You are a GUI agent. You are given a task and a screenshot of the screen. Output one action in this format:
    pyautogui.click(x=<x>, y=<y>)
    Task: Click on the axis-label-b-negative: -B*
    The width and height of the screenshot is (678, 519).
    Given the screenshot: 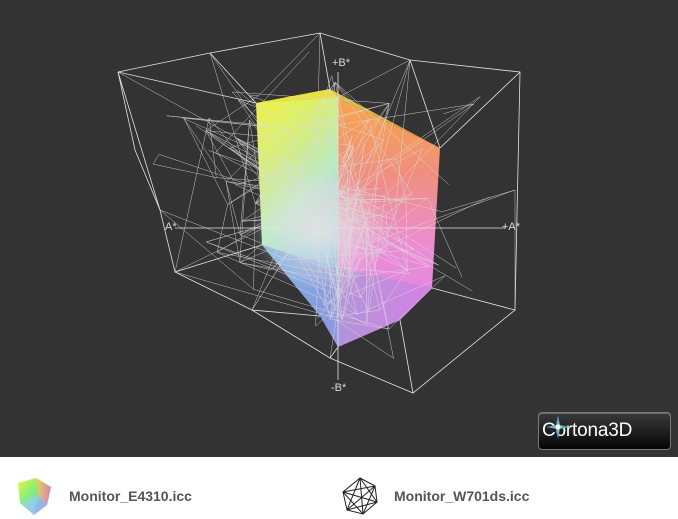 What is the action you would take?
    pyautogui.click(x=339, y=388)
    